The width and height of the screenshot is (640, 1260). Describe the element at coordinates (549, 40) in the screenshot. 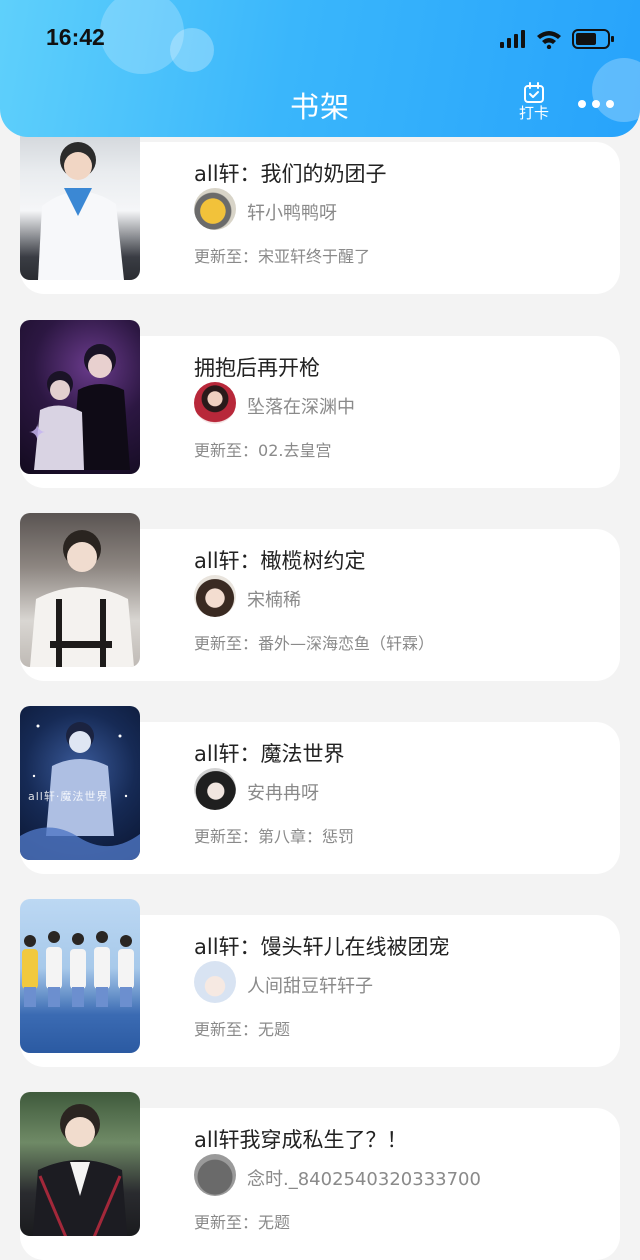

I see `wifi-icon` at that location.